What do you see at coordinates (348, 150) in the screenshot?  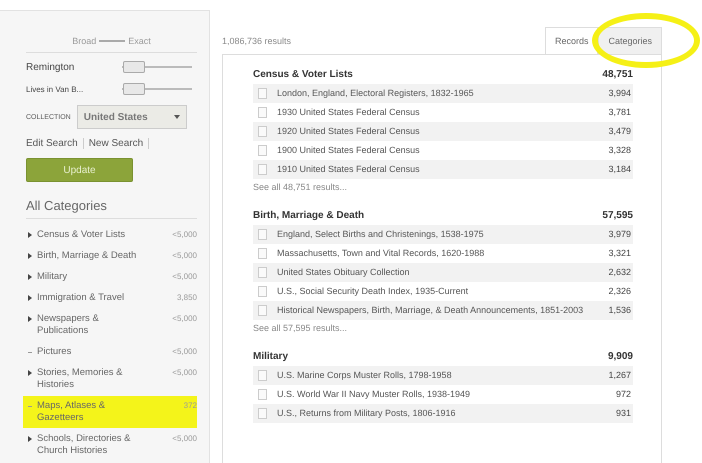 I see `collection-link: 1900 United States Federal Census` at bounding box center [348, 150].